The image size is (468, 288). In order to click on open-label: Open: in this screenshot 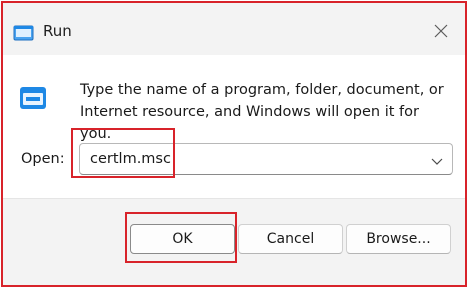, I will do `click(43, 159)`.